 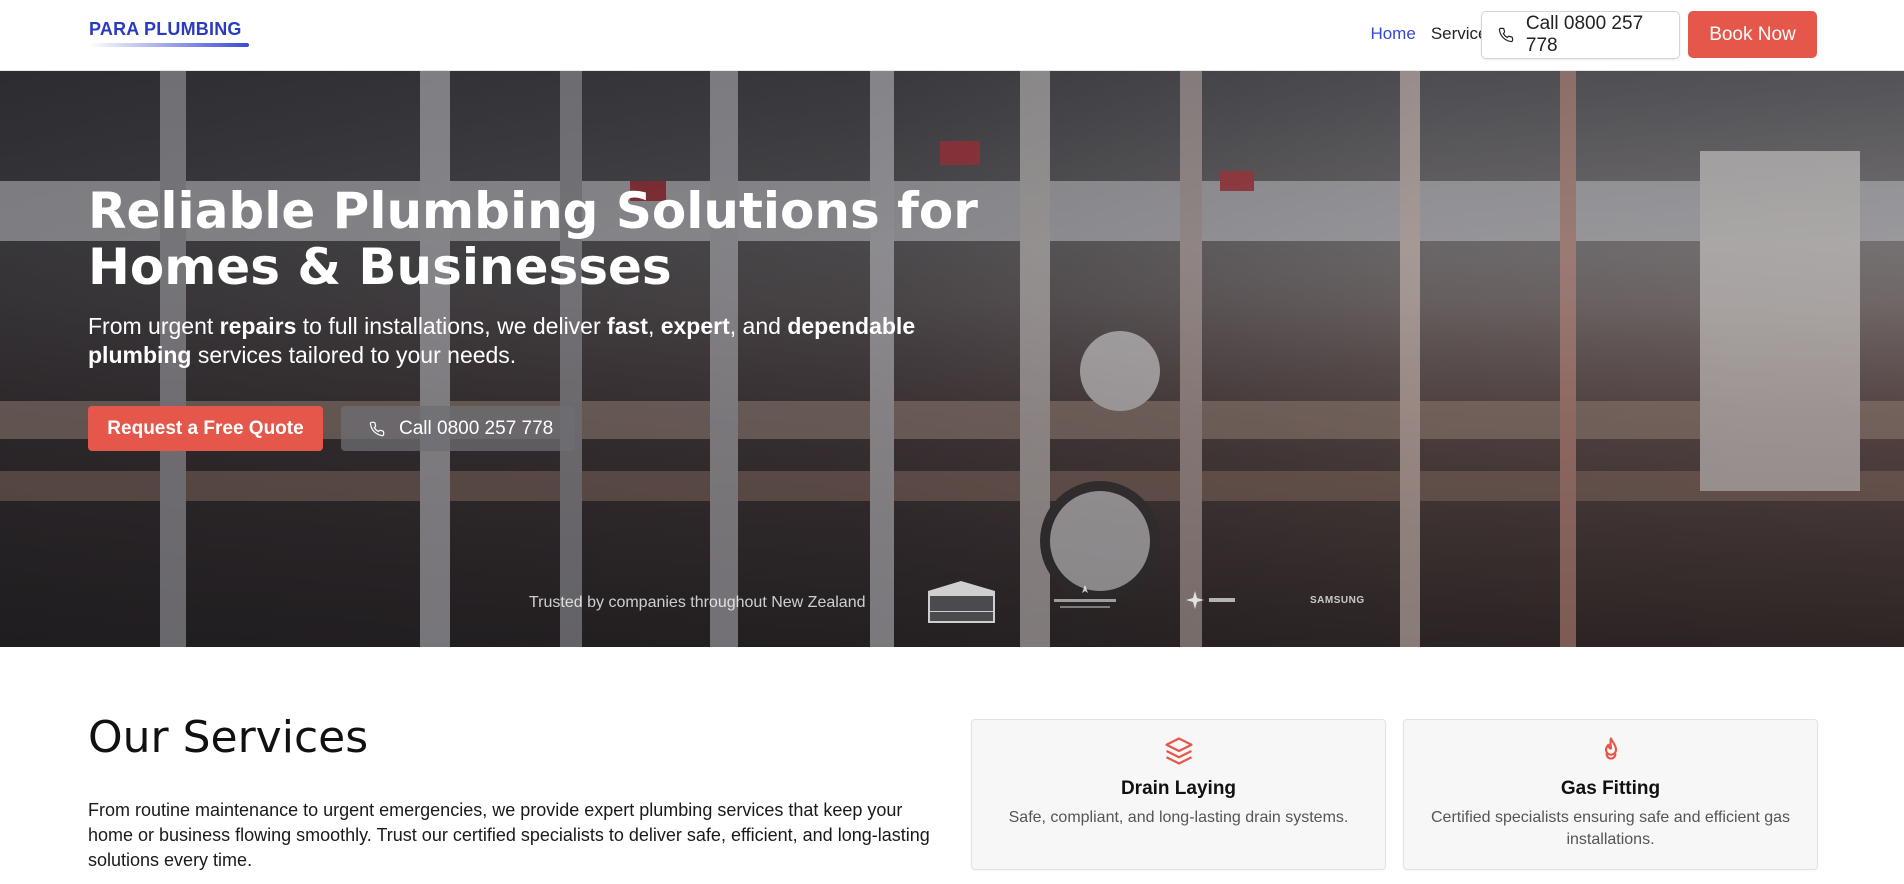 What do you see at coordinates (1433, 34) in the screenshot?
I see `main-nav: Home Services` at bounding box center [1433, 34].